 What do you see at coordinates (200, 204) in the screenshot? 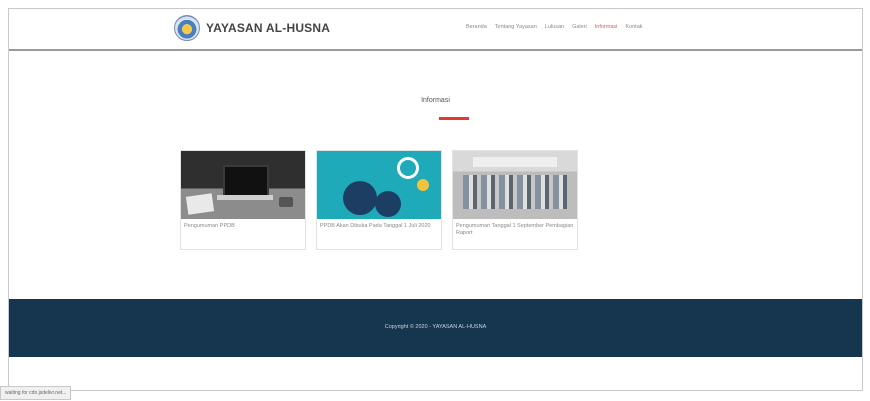
I see `paper-sheet` at bounding box center [200, 204].